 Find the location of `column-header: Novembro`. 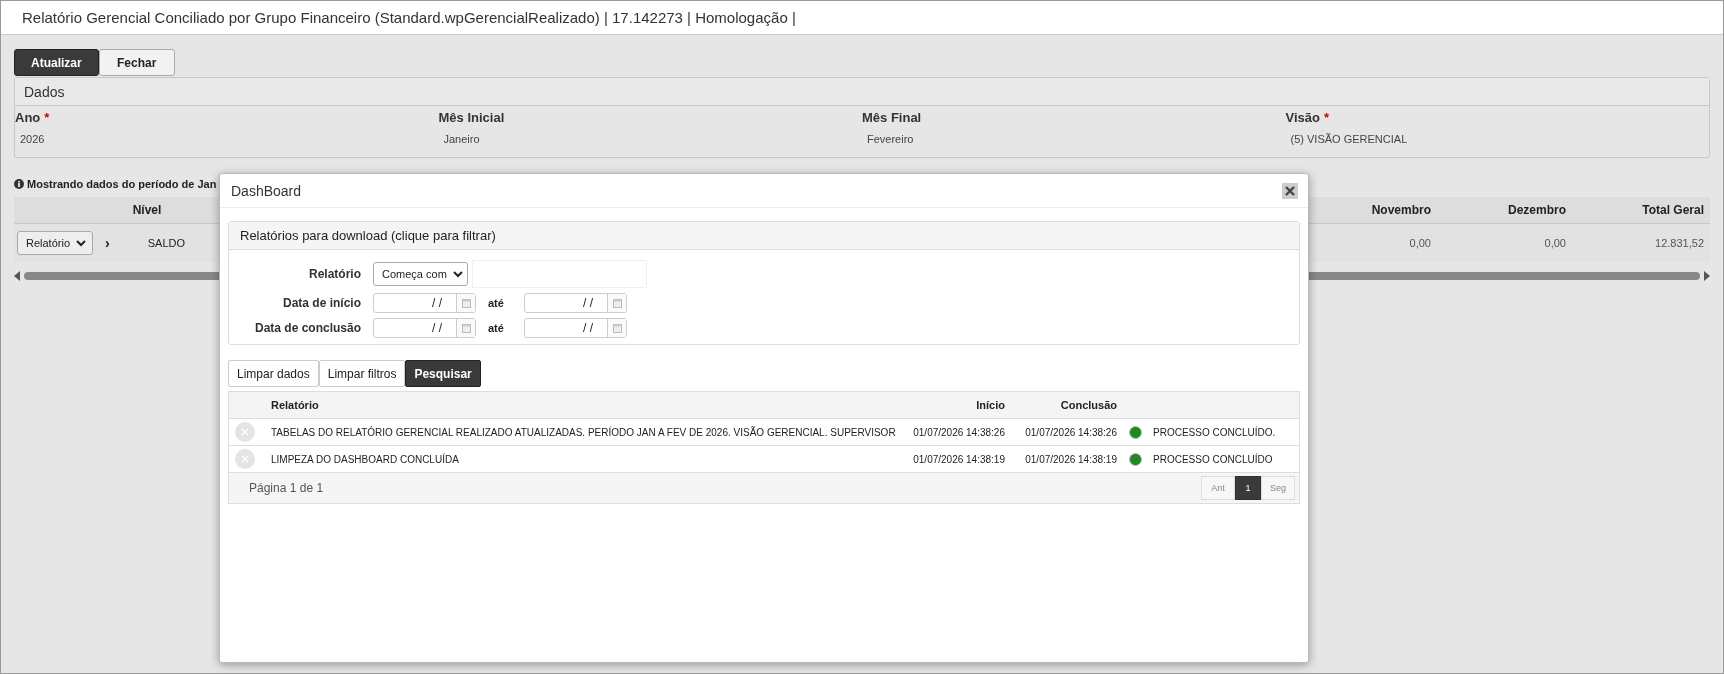

column-header: Novembro is located at coordinates (1401, 210).